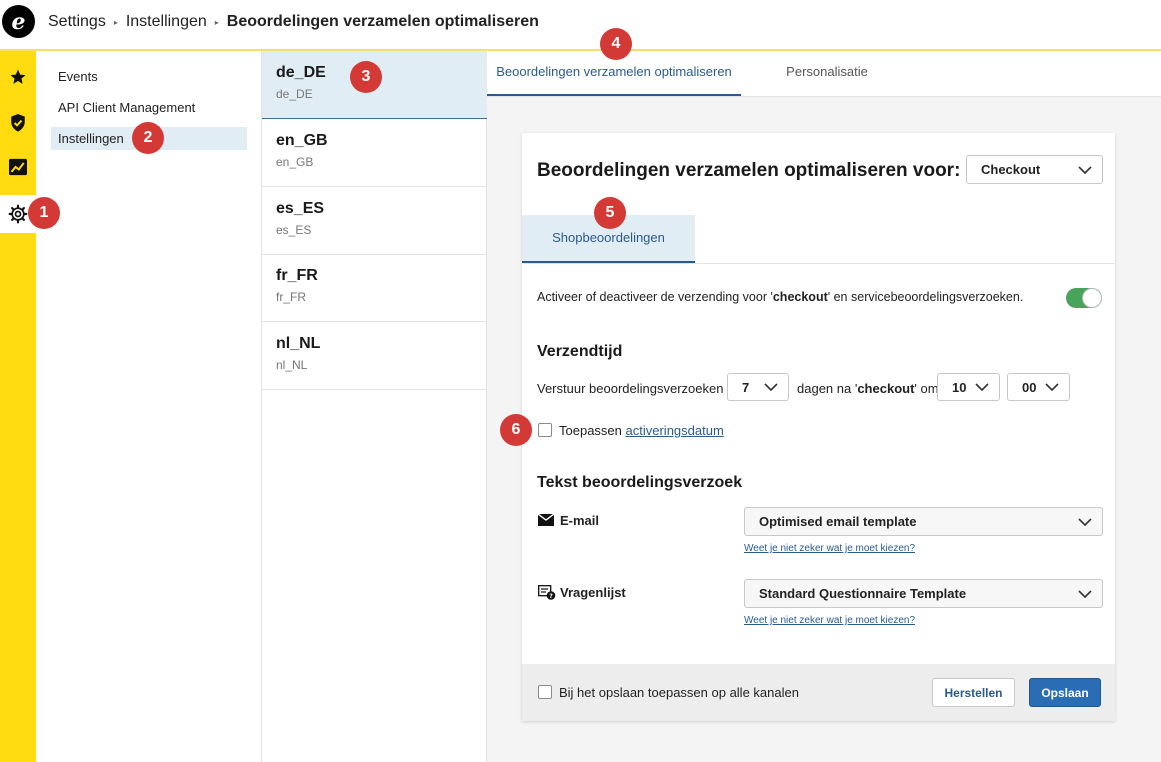 The height and width of the screenshot is (762, 1161). Describe the element at coordinates (302, 140) in the screenshot. I see `locale-code: en_GB` at that location.